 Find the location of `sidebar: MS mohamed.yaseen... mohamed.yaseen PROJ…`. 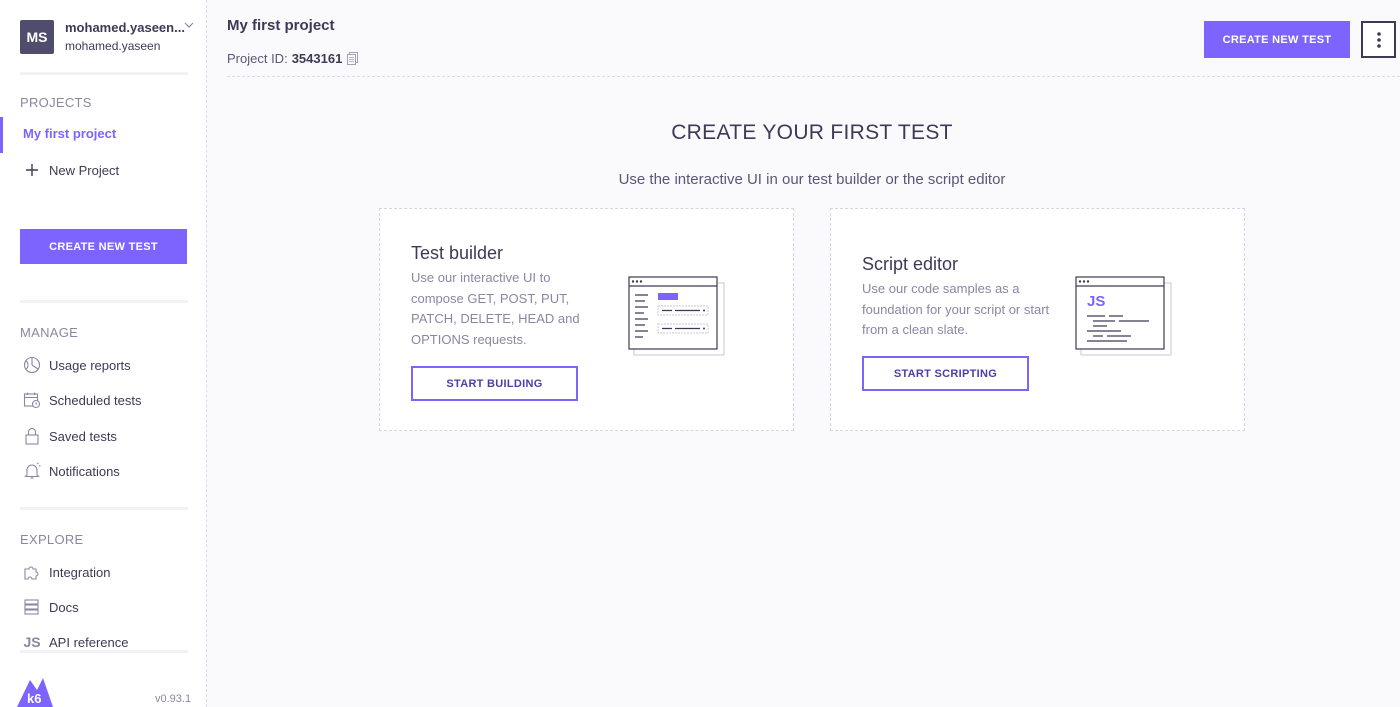

sidebar: MS mohamed.yaseen... mohamed.yaseen PROJ… is located at coordinates (103, 353).